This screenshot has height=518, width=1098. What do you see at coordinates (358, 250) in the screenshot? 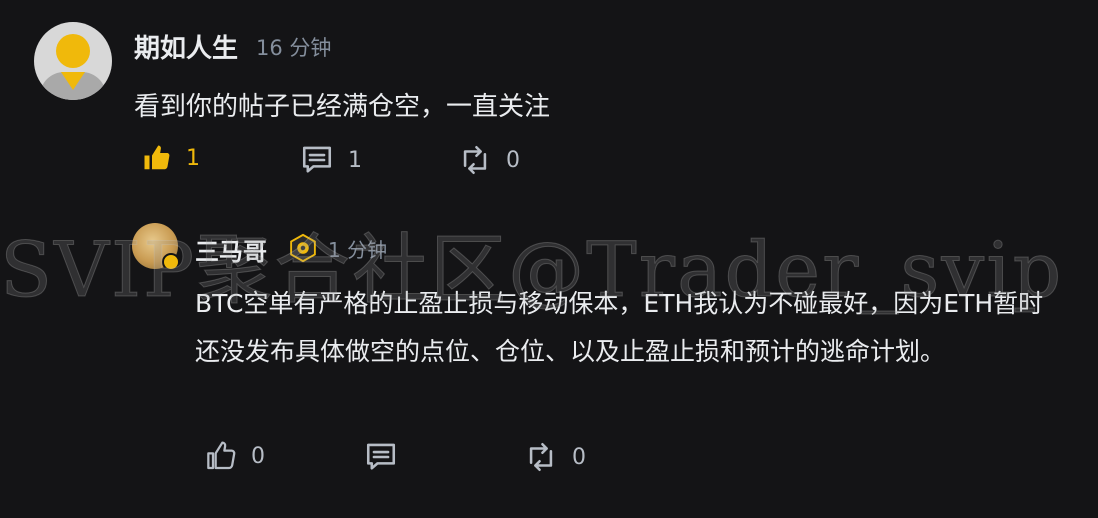
I see `reply-time: 1 分钟` at bounding box center [358, 250].